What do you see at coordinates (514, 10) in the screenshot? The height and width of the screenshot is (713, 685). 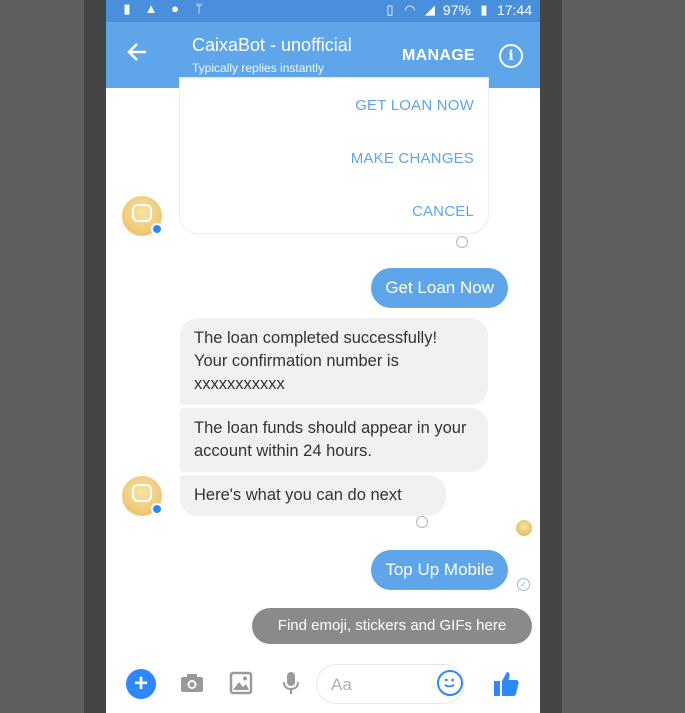 I see `clock: 17:44` at bounding box center [514, 10].